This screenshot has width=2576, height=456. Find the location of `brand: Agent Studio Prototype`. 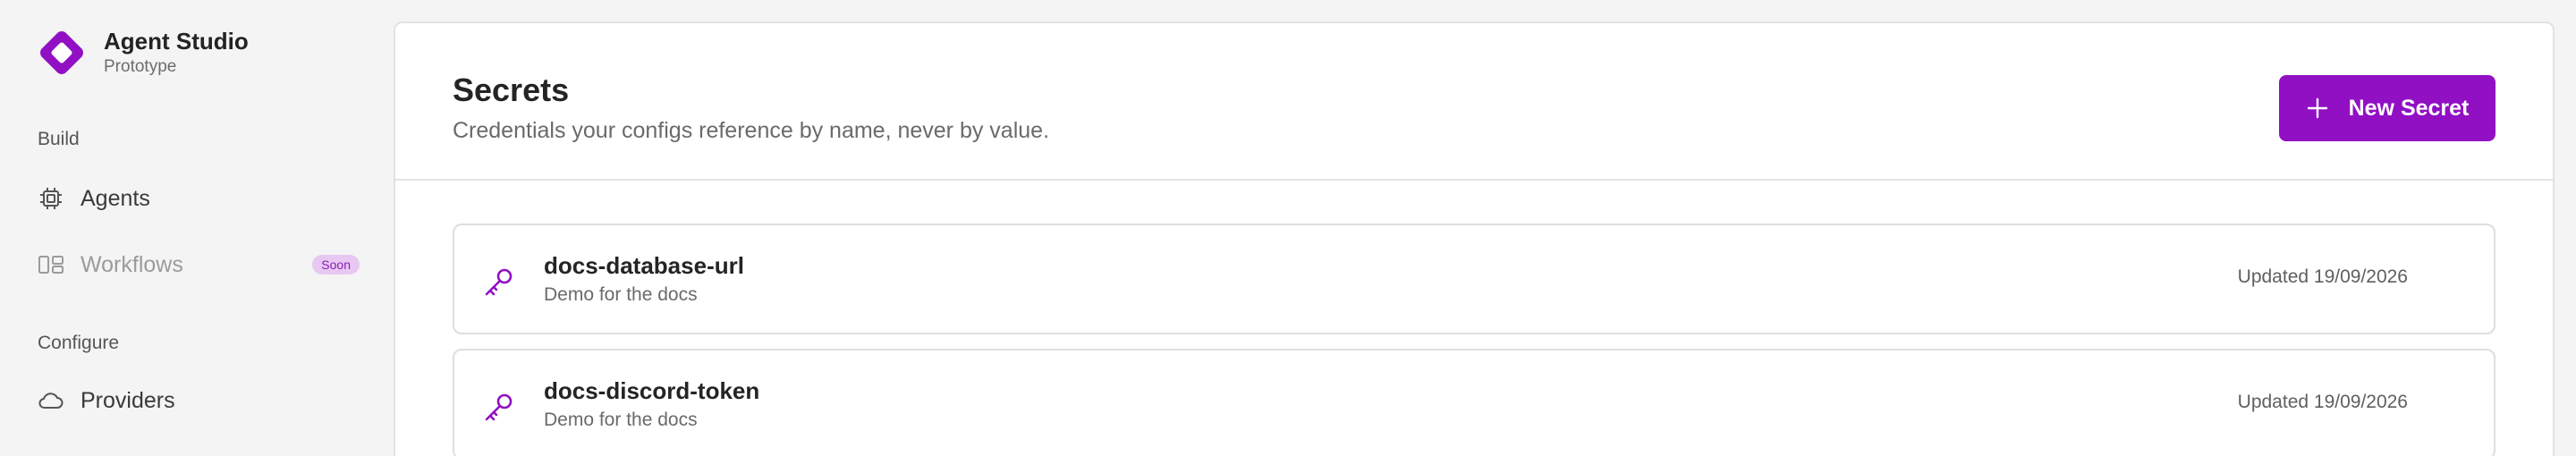

brand: Agent Studio Prototype is located at coordinates (142, 53).